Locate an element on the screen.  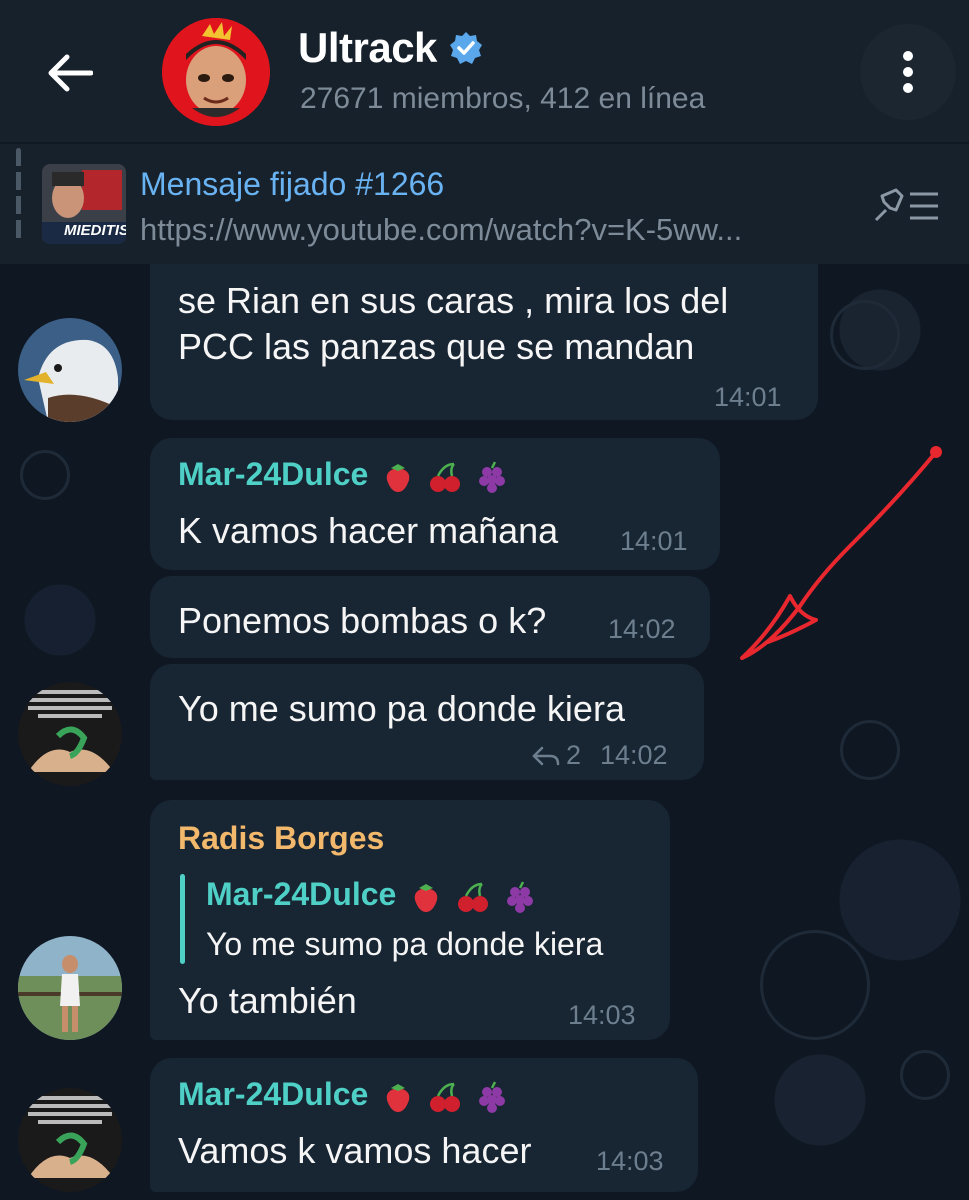
reply-sender-name: Mar-24Dulce is located at coordinates (371, 895).